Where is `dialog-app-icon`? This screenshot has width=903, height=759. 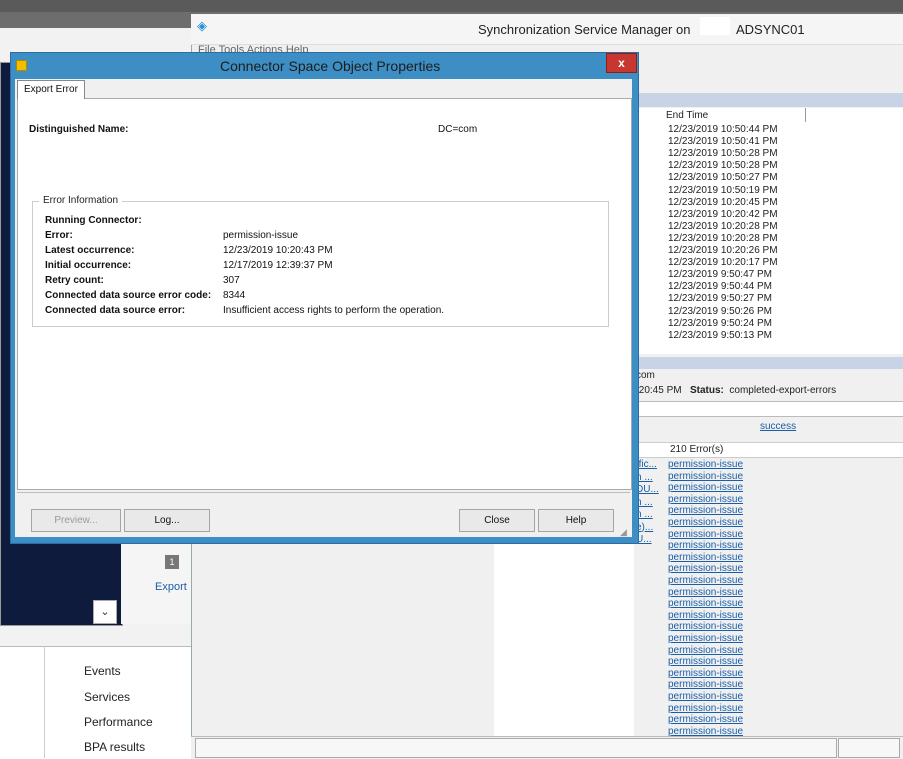 dialog-app-icon is located at coordinates (21, 65).